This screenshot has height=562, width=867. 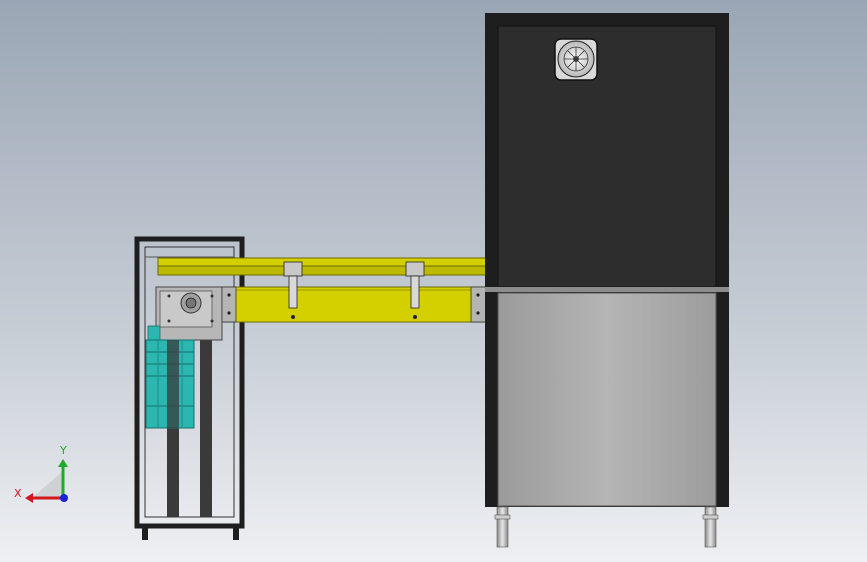 What do you see at coordinates (607, 289) in the screenshot?
I see `cabinet-divider` at bounding box center [607, 289].